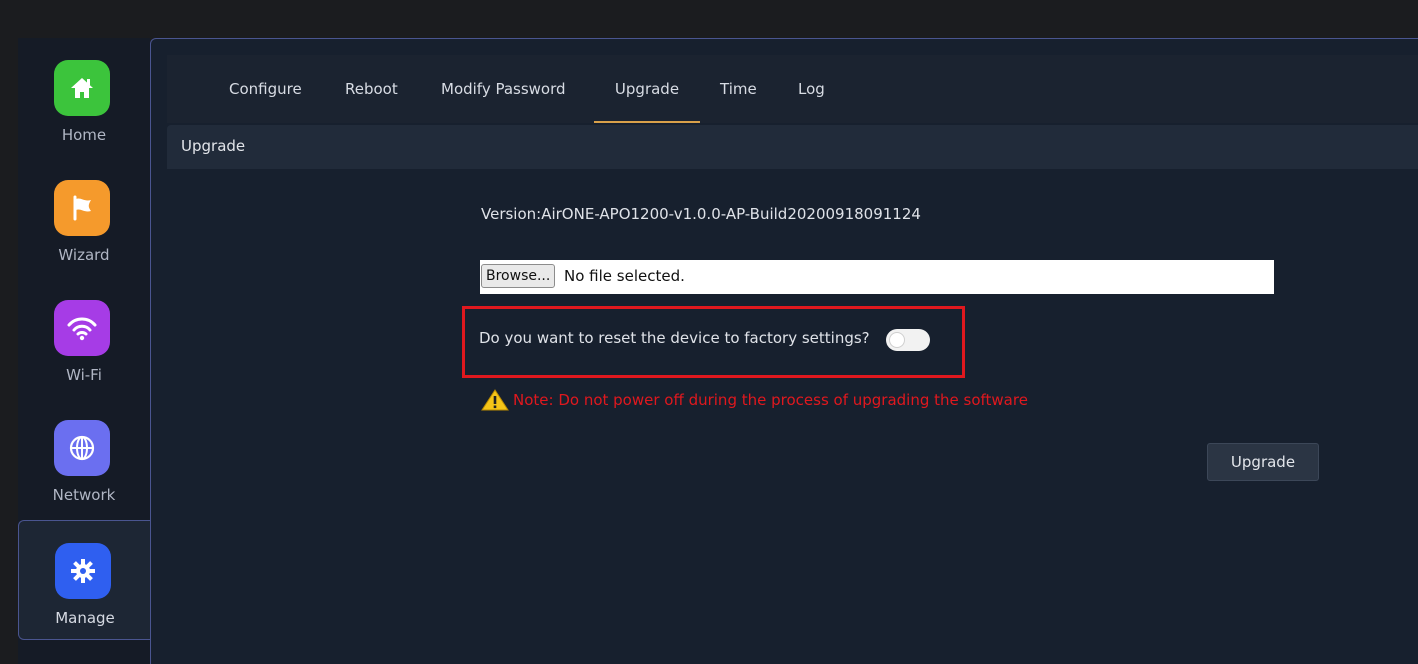 This screenshot has width=1418, height=664. Describe the element at coordinates (371, 89) in the screenshot. I see `tab-reboot: Reboot` at that location.